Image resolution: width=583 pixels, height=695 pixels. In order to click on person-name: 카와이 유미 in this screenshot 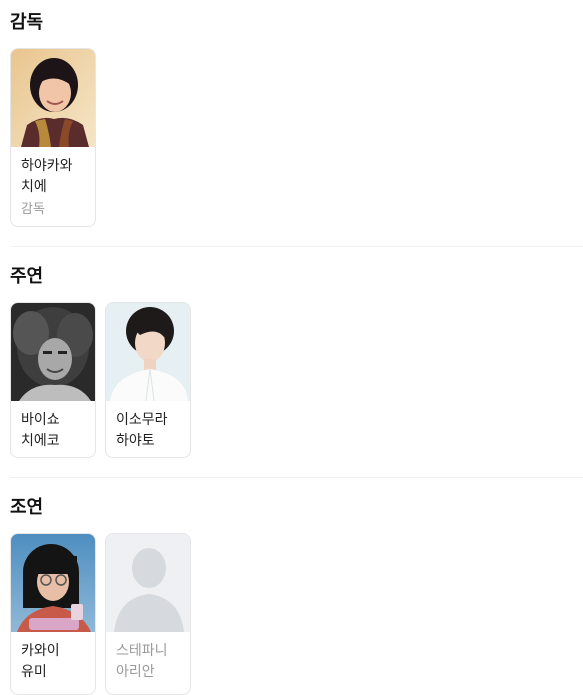, I will do `click(40, 660)`.